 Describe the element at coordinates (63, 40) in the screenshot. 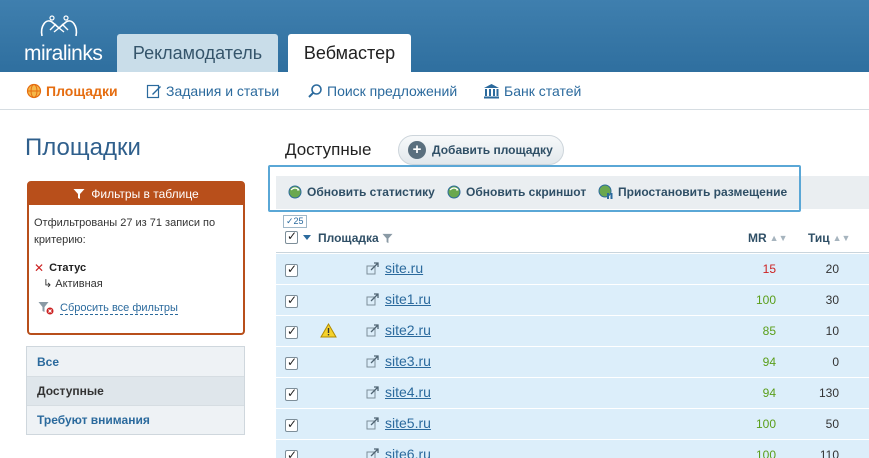

I see `miralinks-logo: miralinks` at that location.